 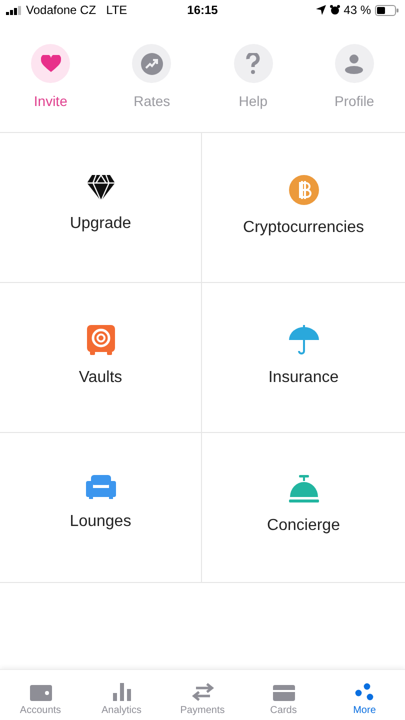 What do you see at coordinates (354, 76) in the screenshot?
I see `quick-action: Profile` at bounding box center [354, 76].